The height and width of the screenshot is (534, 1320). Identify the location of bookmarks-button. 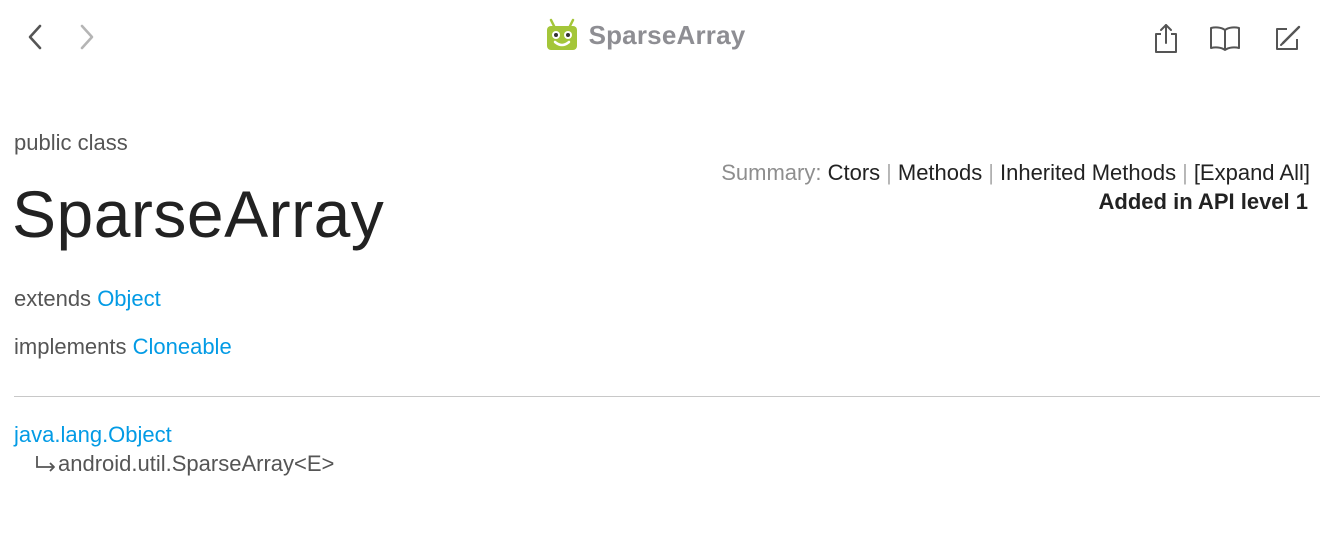
(1225, 38).